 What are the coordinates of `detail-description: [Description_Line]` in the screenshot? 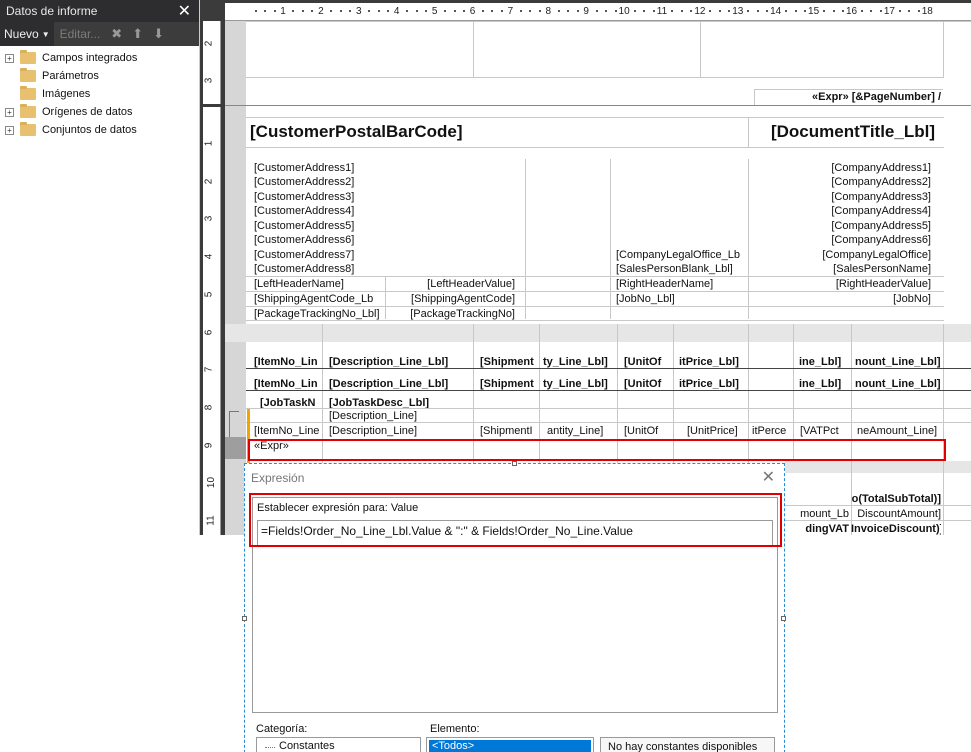 It's located at (399, 431).